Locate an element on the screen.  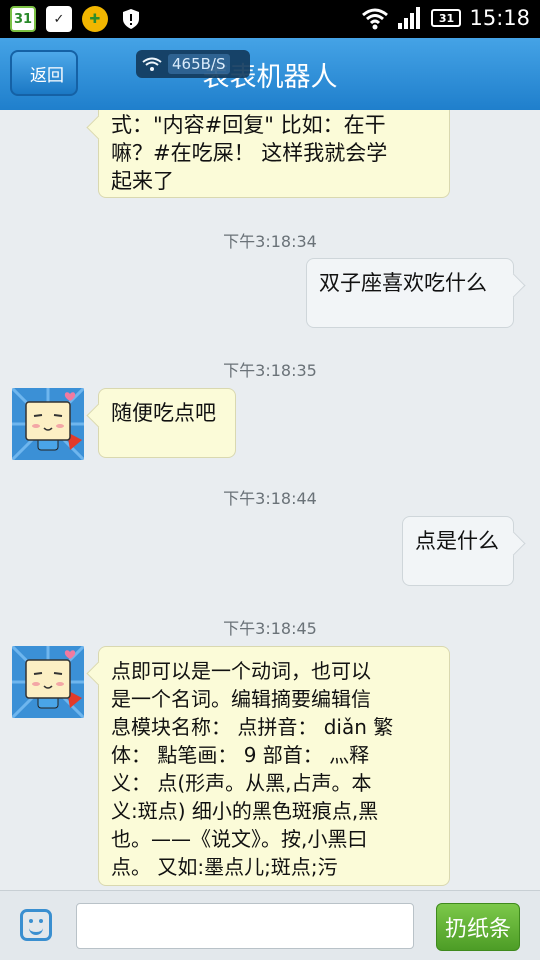
received-message: 式："内容#回复" 比如：在干 嘛？#在吃屎！ 这样我就会学 起来了 is located at coordinates (274, 154).